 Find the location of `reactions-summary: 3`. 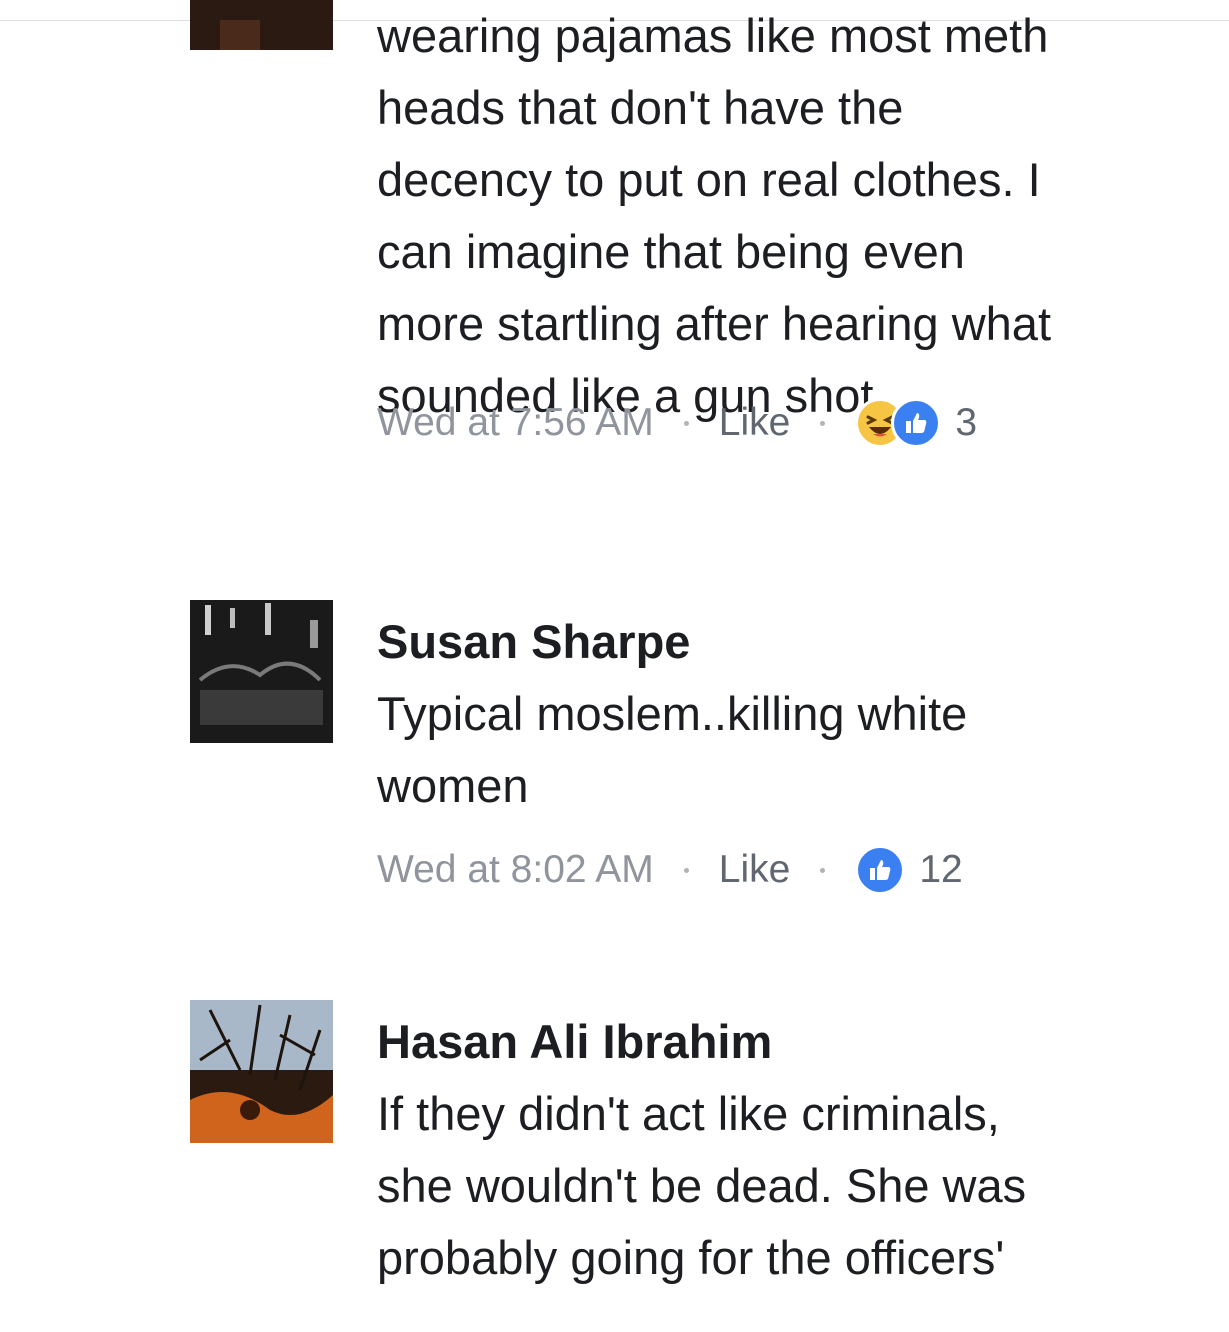

reactions-summary: 3 is located at coordinates (916, 423).